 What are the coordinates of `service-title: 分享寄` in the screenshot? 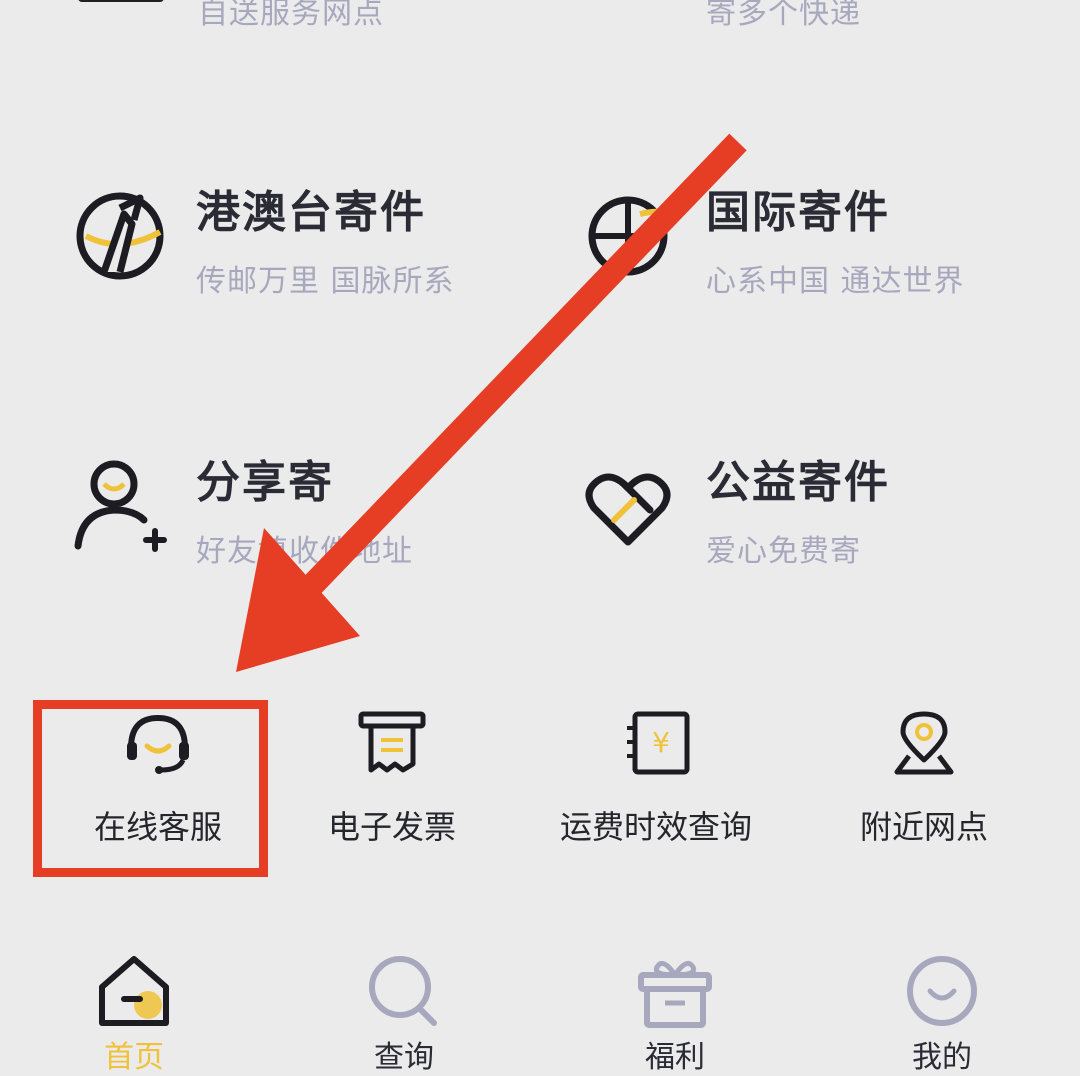 It's located at (265, 482).